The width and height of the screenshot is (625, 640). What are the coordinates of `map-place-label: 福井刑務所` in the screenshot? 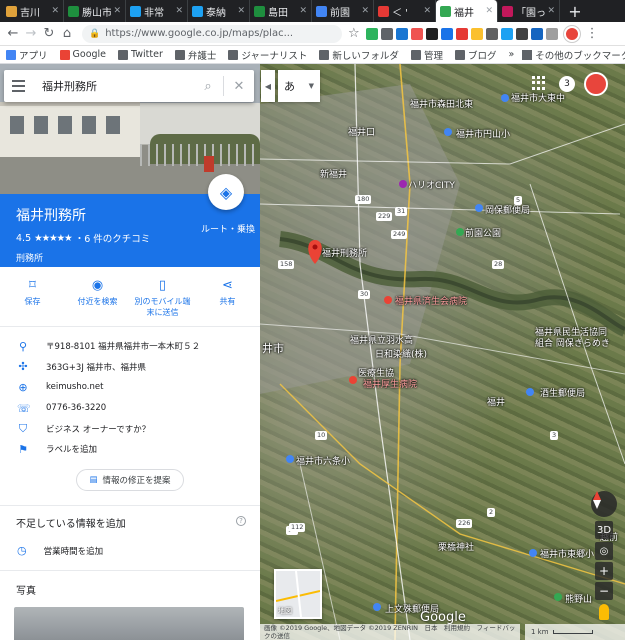 It's located at (344, 252).